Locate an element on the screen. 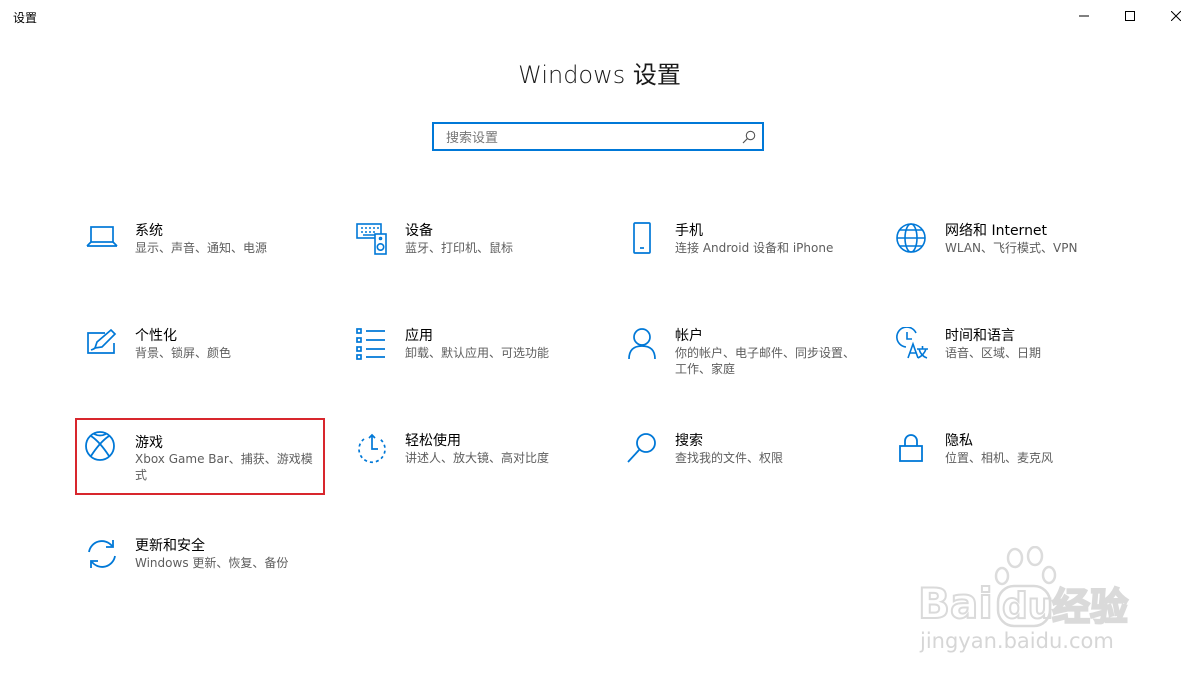 The height and width of the screenshot is (678, 1199). tile-desc: Windows 更新、恢复、备份 is located at coordinates (212, 563).